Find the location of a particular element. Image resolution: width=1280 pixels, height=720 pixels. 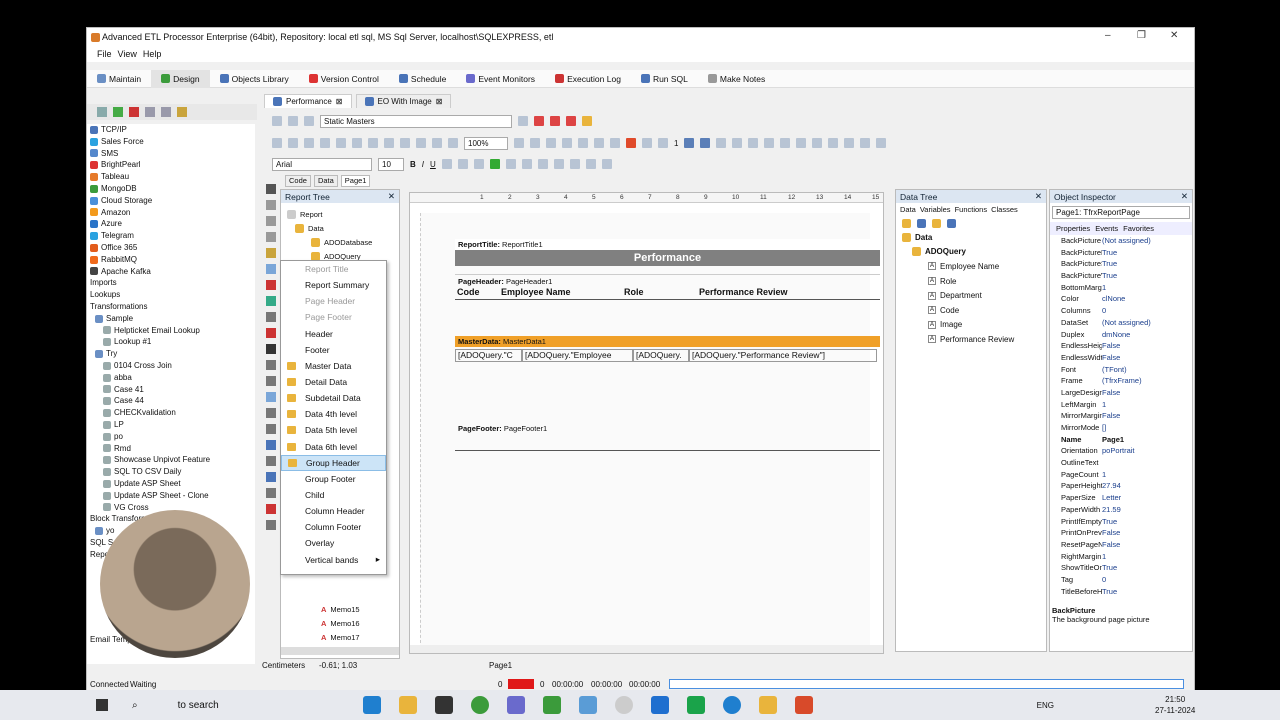

tree-item-report: Report is located at coordinates (343, 214).